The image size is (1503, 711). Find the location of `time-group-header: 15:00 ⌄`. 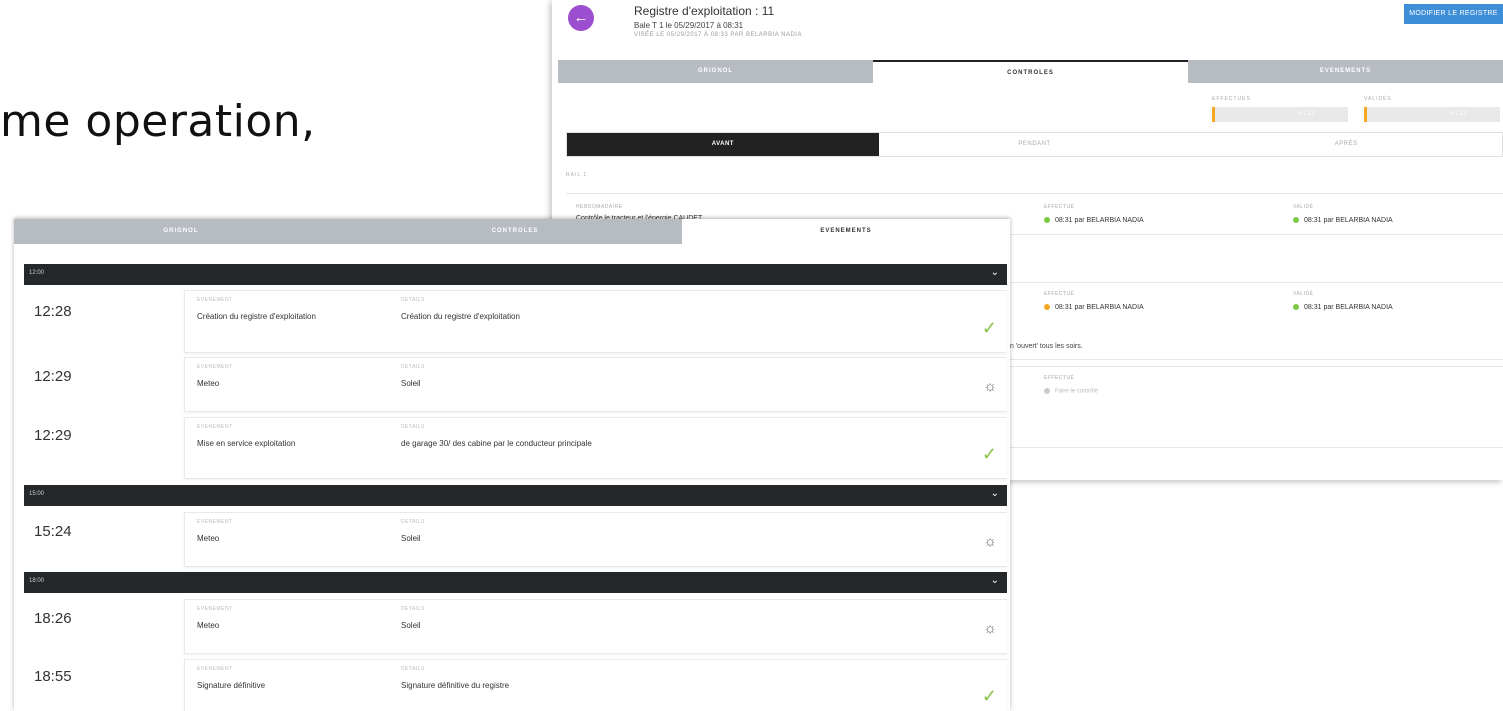

time-group-header: 15:00 ⌄ is located at coordinates (515, 495).